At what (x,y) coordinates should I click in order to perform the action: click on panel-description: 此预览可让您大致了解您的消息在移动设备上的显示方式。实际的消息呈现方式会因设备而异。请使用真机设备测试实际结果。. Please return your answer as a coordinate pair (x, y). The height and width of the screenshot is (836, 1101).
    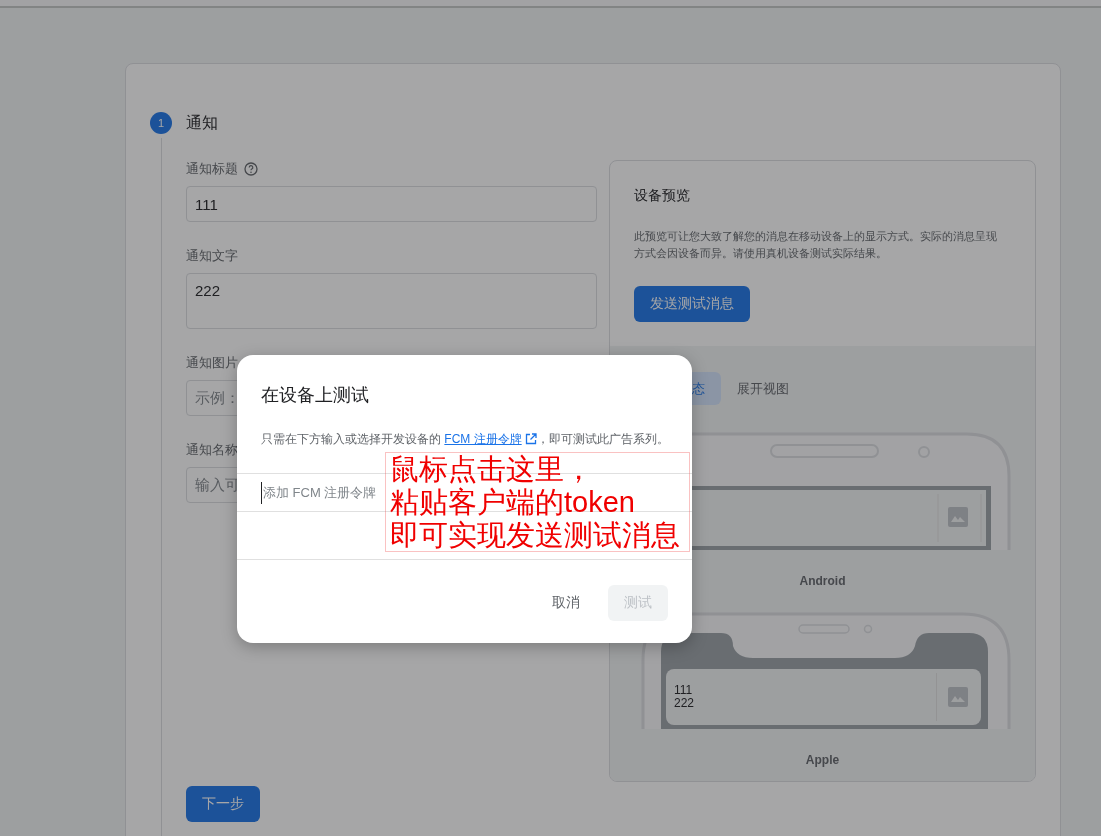
    Looking at the image, I should click on (816, 245).